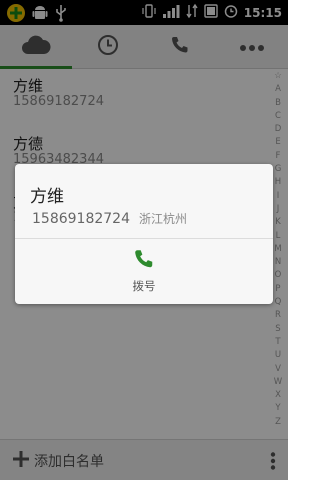 The width and height of the screenshot is (320, 480). I want to click on dial-button: 拨号, so click(144, 272).